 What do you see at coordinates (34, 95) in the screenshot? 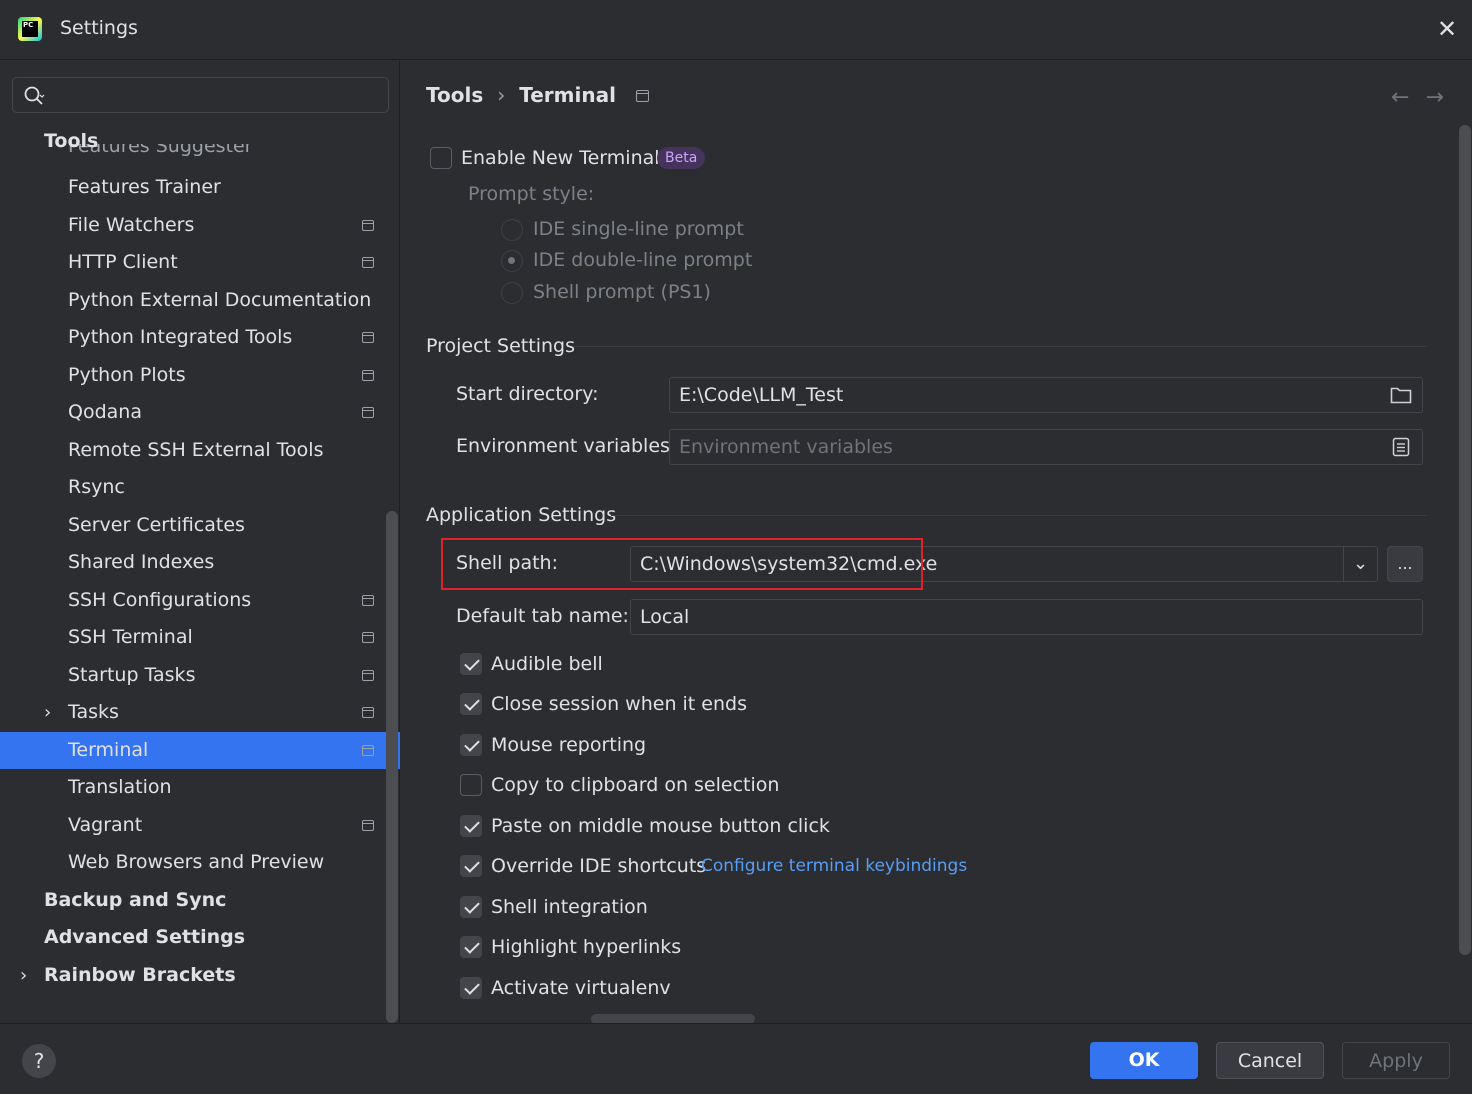
I see `search-icon` at bounding box center [34, 95].